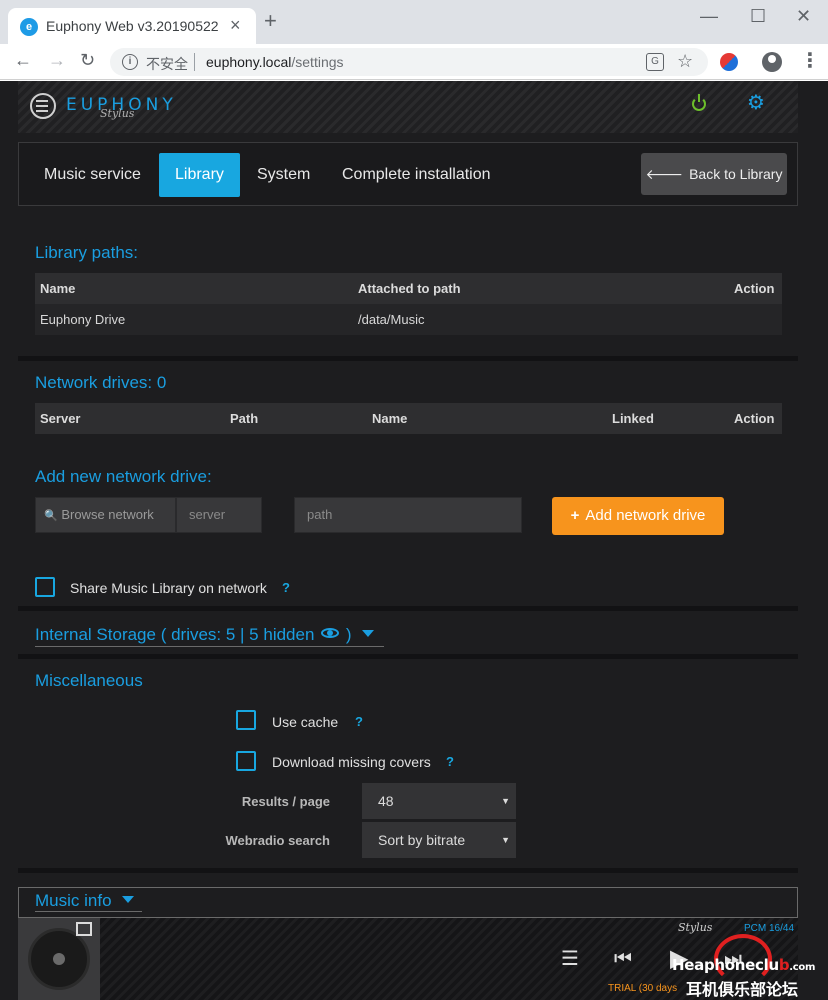  Describe the element at coordinates (688, 965) in the screenshot. I see `watermark-part1: Hea` at that location.